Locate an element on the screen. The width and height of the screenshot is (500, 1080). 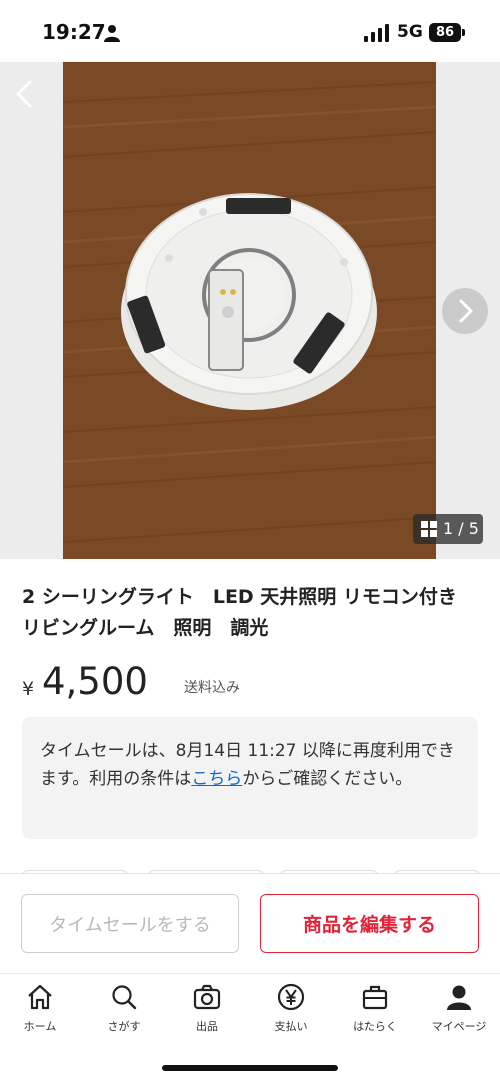
battery-tip is located at coordinates (463, 32).